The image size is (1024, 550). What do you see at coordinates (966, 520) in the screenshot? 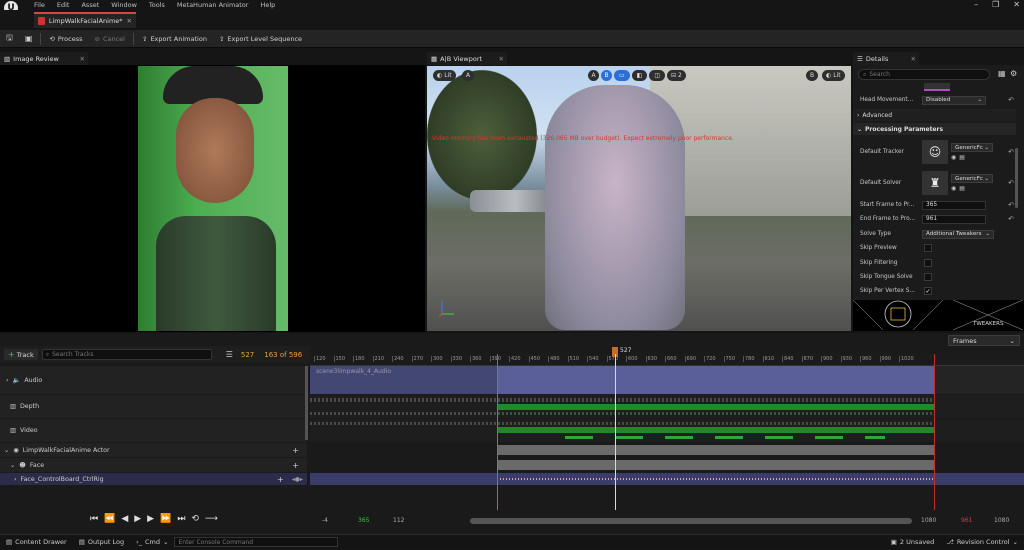
I see `playback-range-end: 961` at bounding box center [966, 520].